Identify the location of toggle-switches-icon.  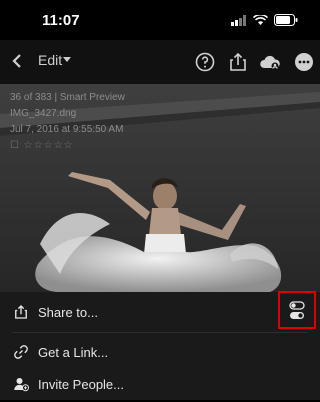
(297, 310).